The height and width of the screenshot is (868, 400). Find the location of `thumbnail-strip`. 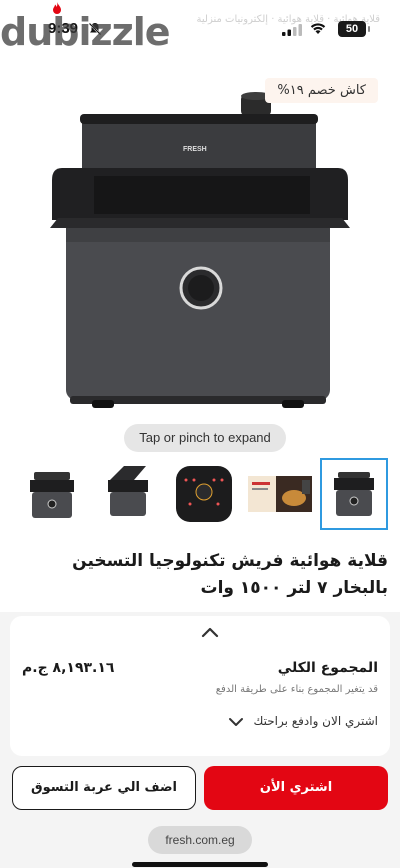

thumbnail-strip is located at coordinates (200, 494).